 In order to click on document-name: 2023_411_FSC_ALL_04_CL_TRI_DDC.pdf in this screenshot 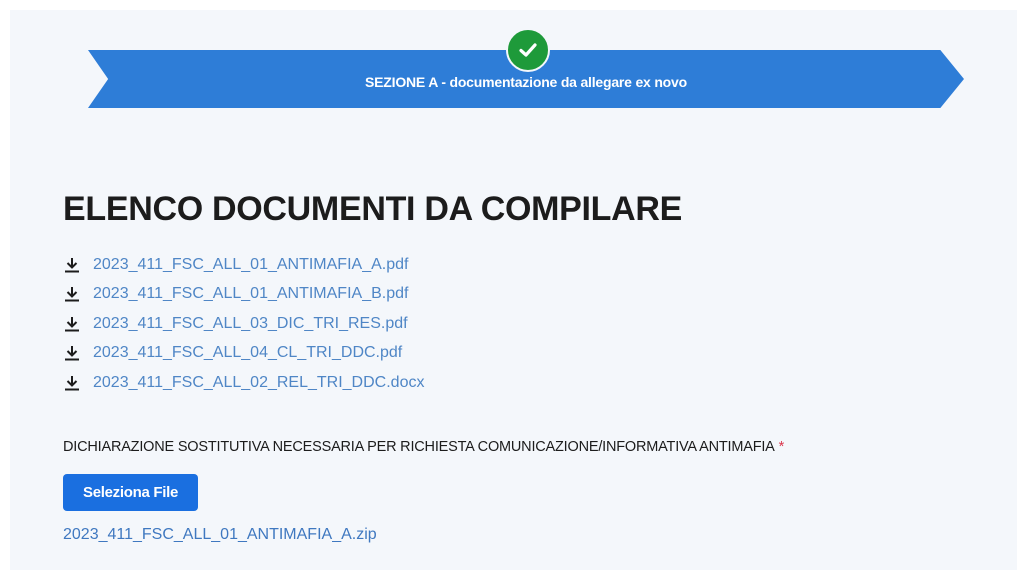, I will do `click(247, 353)`.